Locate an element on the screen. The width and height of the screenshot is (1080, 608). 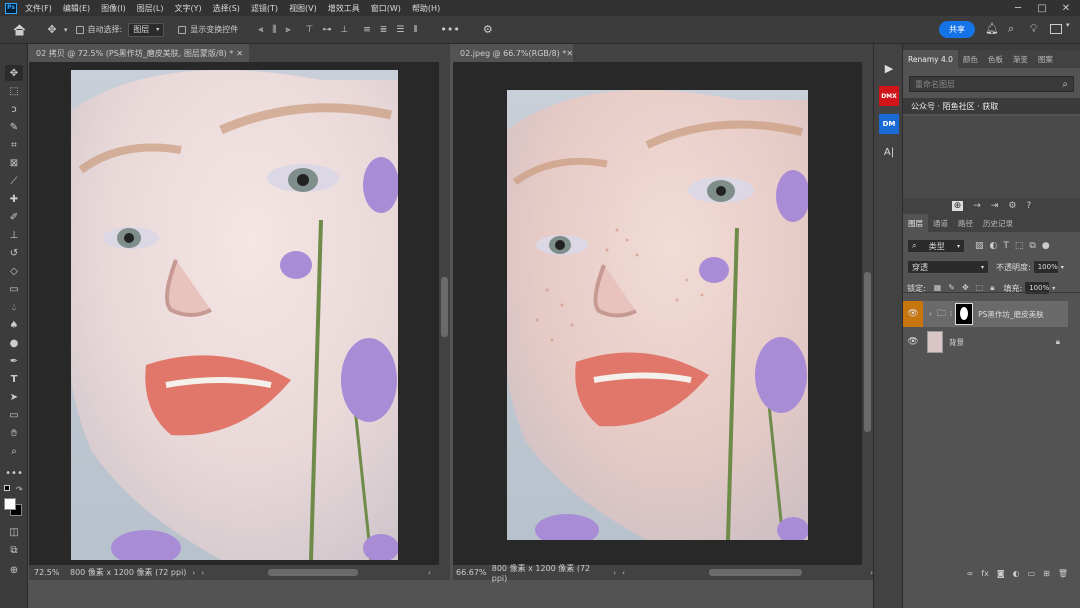
gear-icon: ⚙ is located at coordinates (488, 29).